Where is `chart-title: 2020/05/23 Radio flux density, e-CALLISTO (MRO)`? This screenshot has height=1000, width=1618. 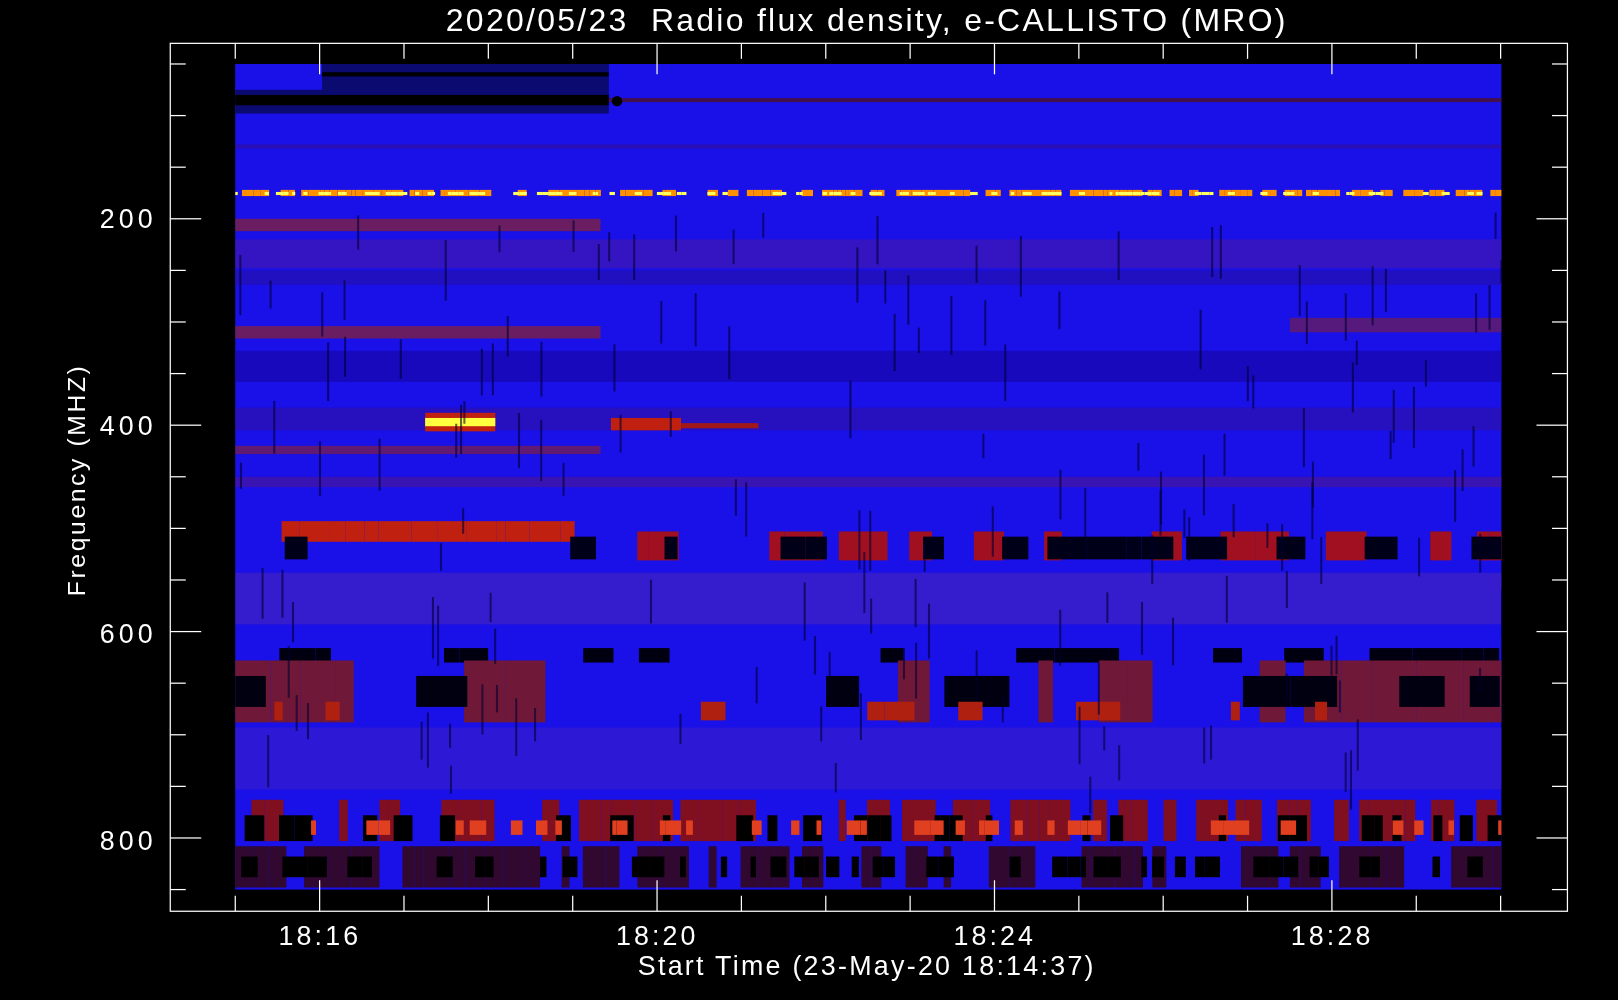
chart-title: 2020/05/23 Radio flux density, e-CALLISTO (MRO) is located at coordinates (866, 19).